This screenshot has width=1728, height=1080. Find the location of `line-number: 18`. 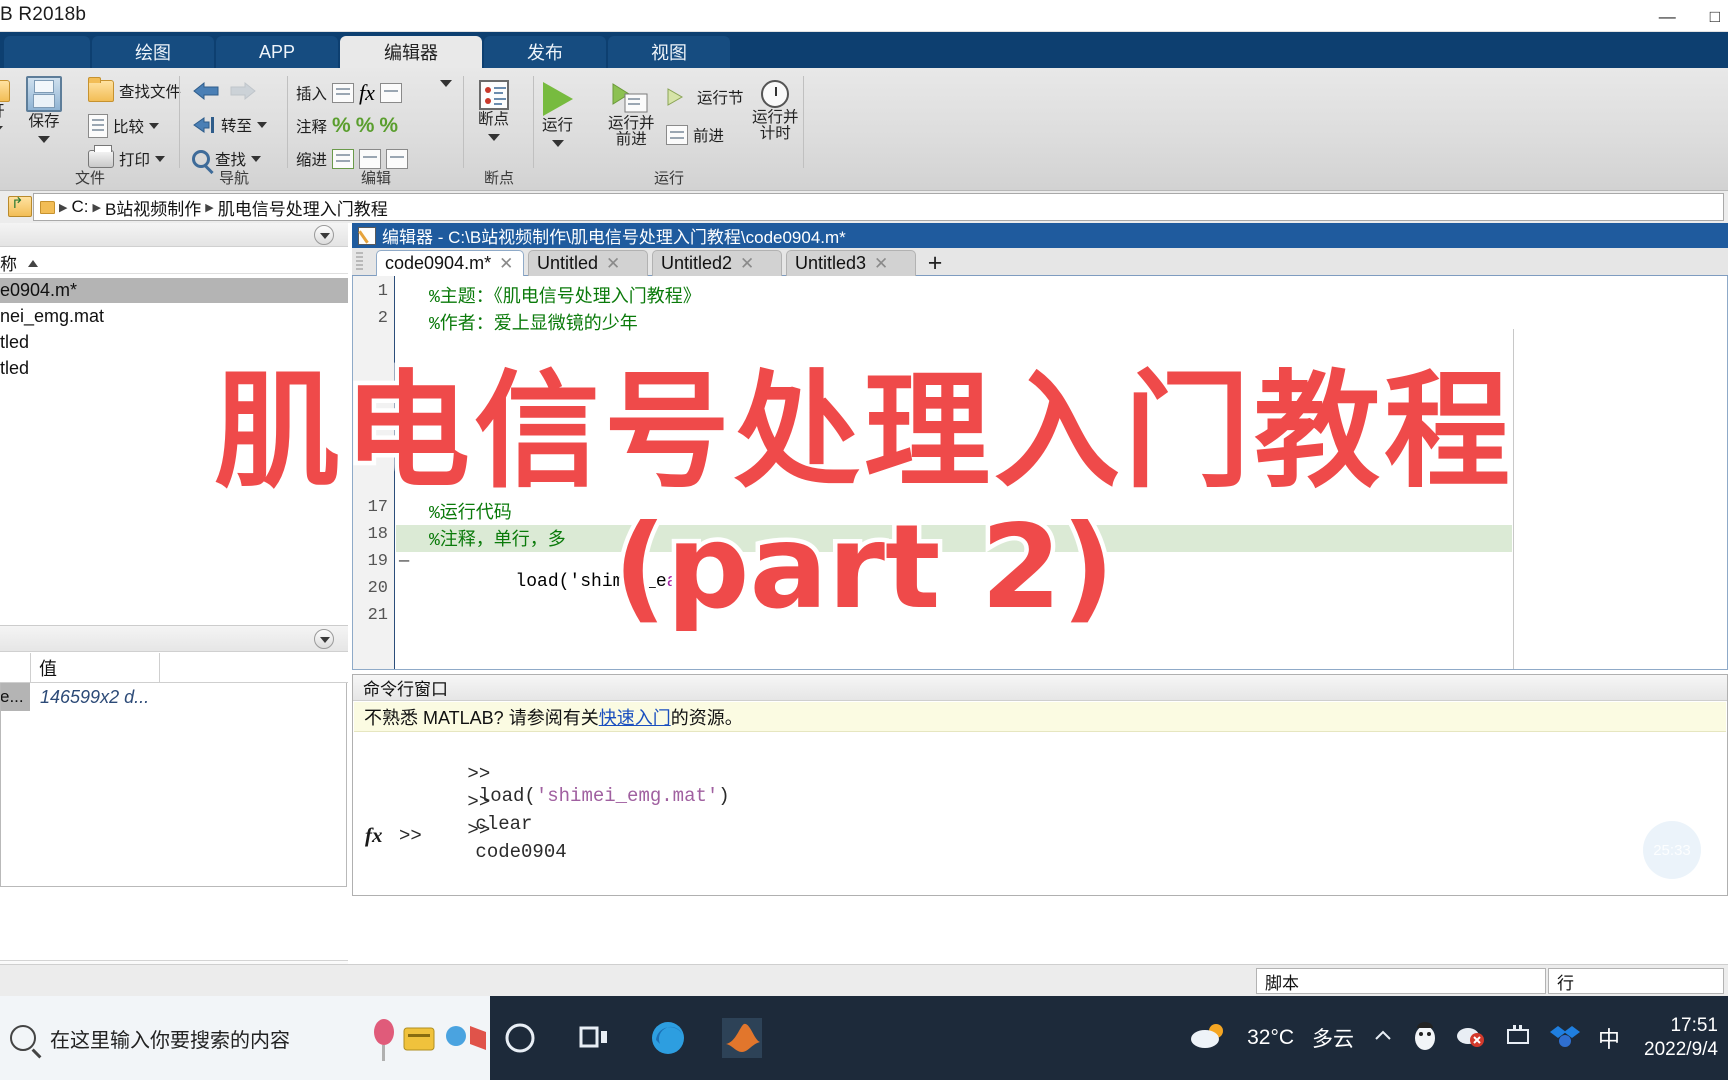

line-number: 18 is located at coordinates (377, 534).